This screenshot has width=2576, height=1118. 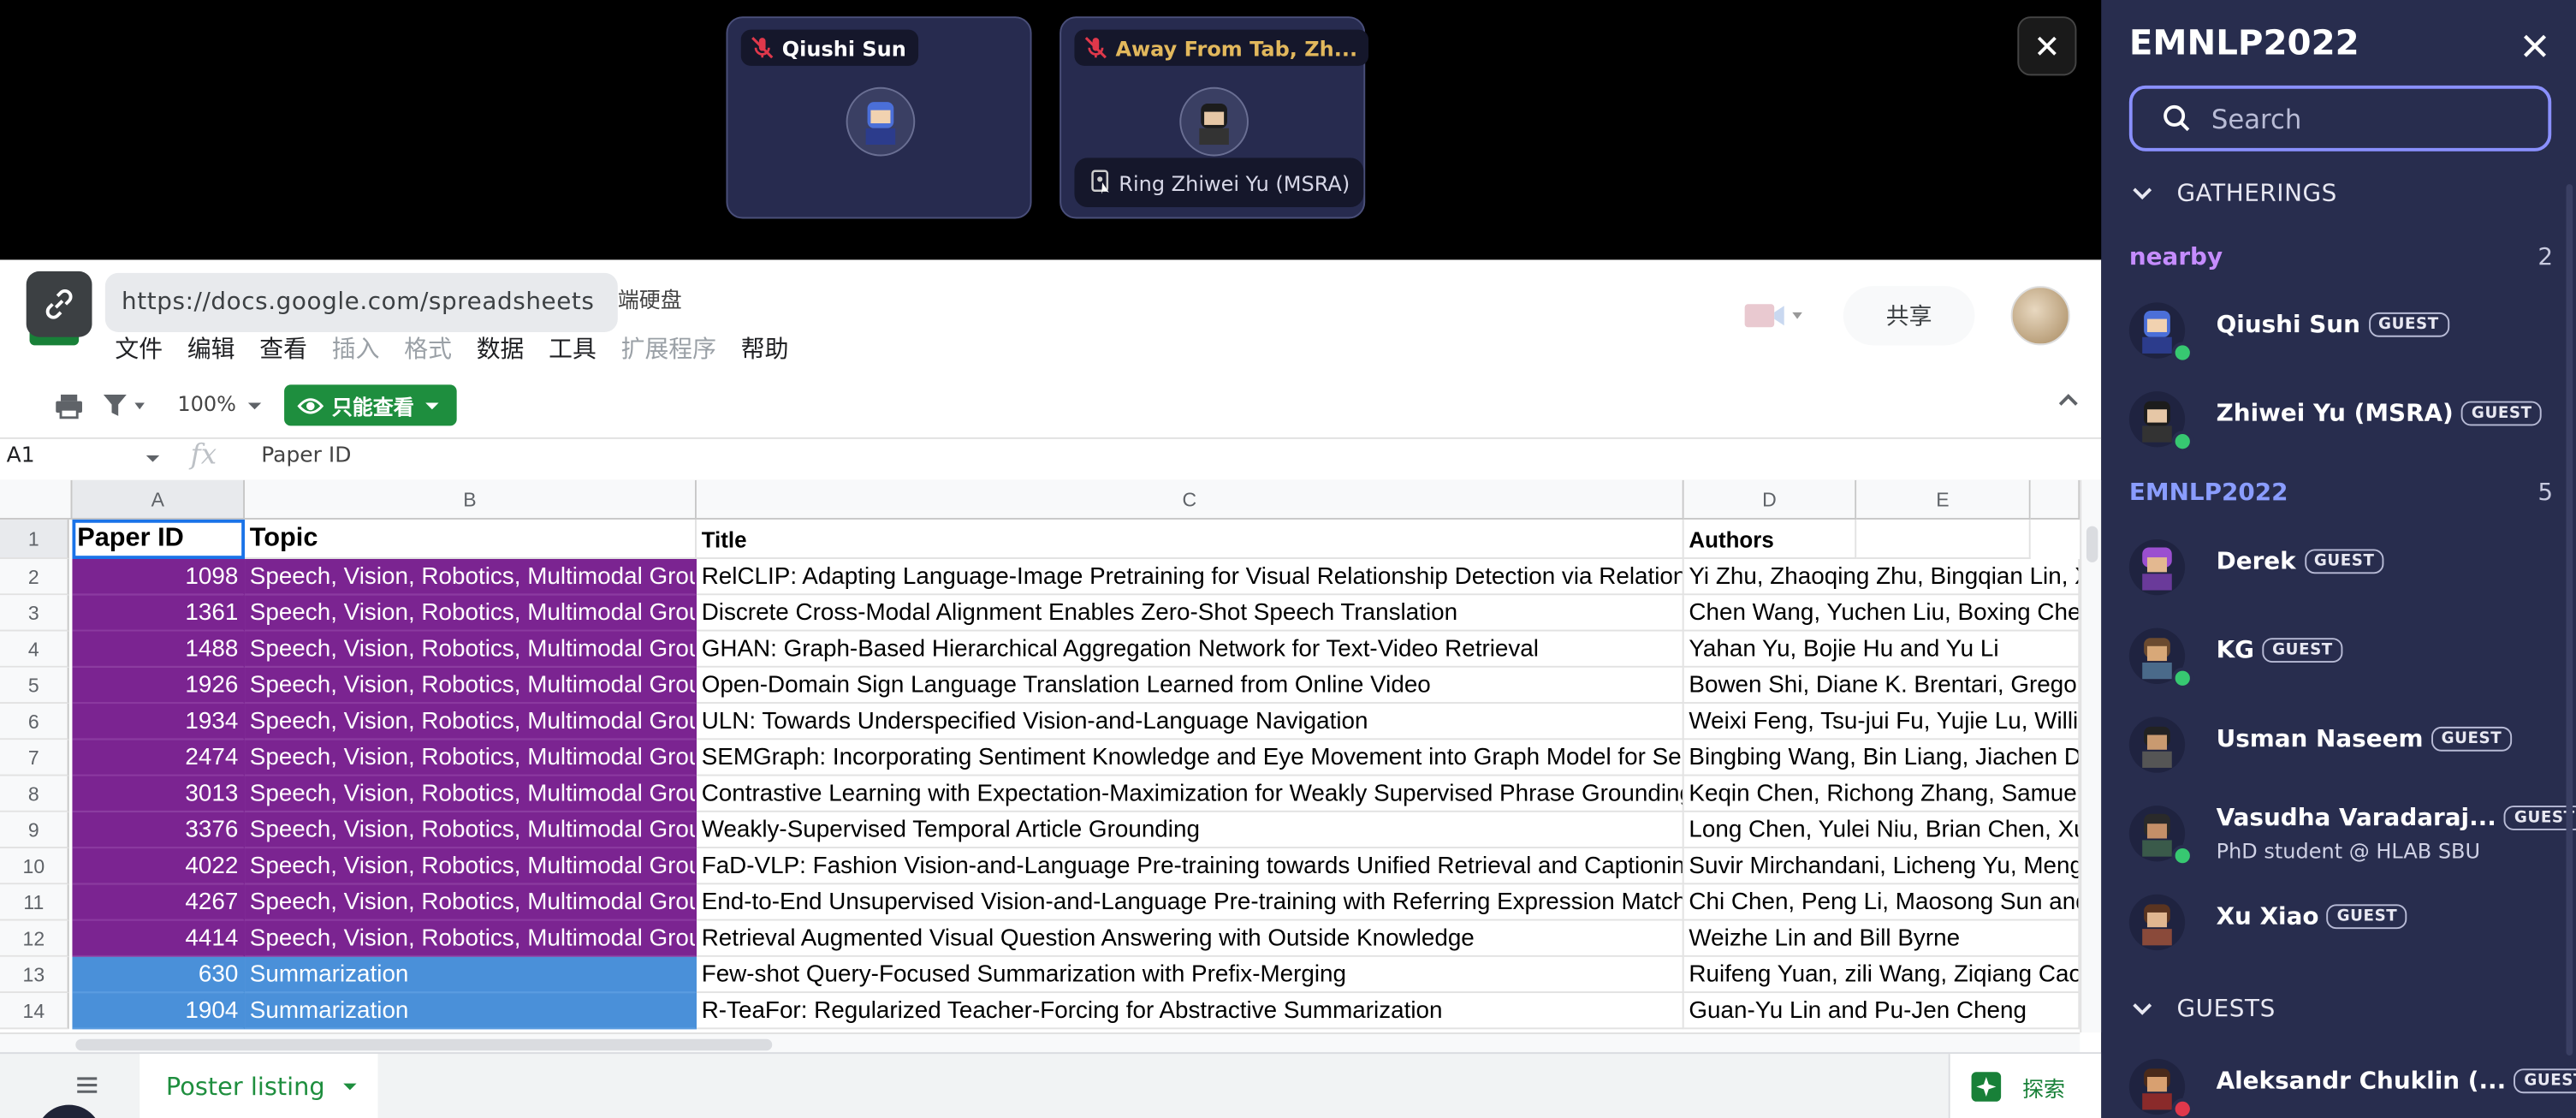 What do you see at coordinates (159, 758) in the screenshot?
I see `cell-paper-id: 2474` at bounding box center [159, 758].